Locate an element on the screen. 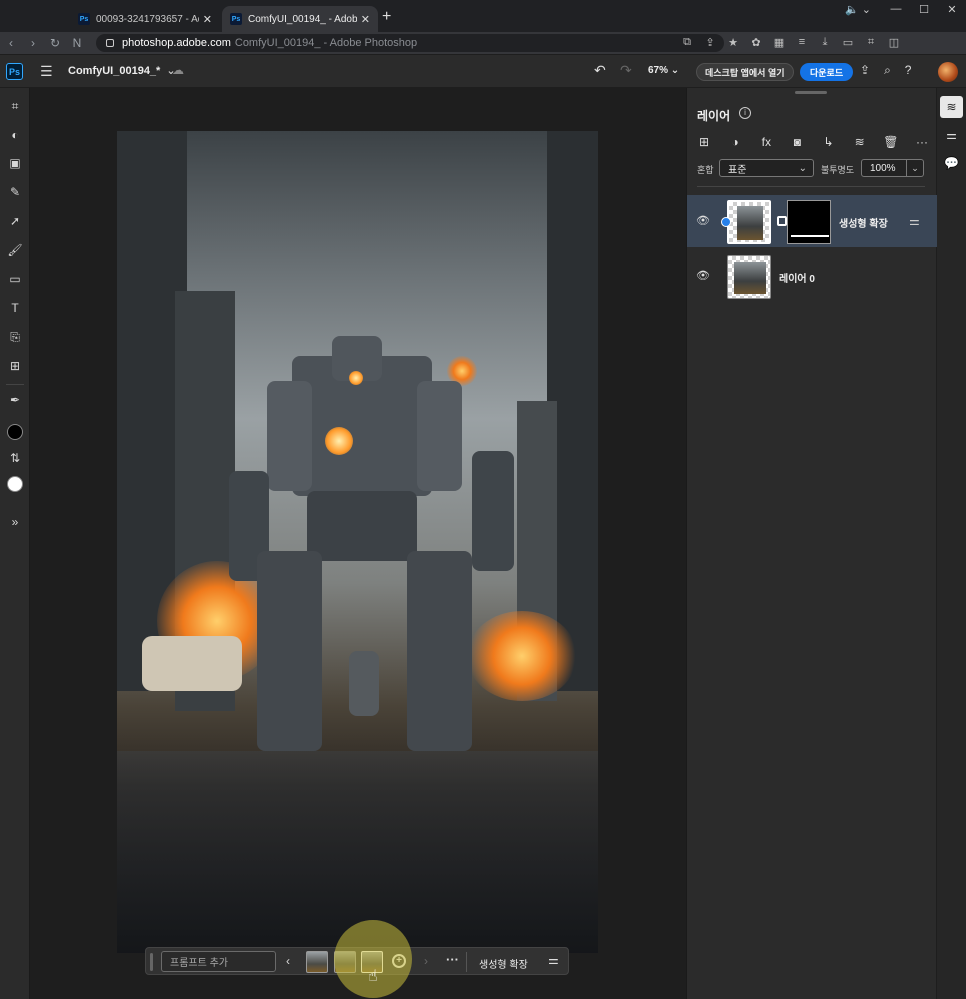 Image resolution: width=966 pixels, height=999 pixels. layer-properties-icon: ⚌ is located at coordinates (914, 221).